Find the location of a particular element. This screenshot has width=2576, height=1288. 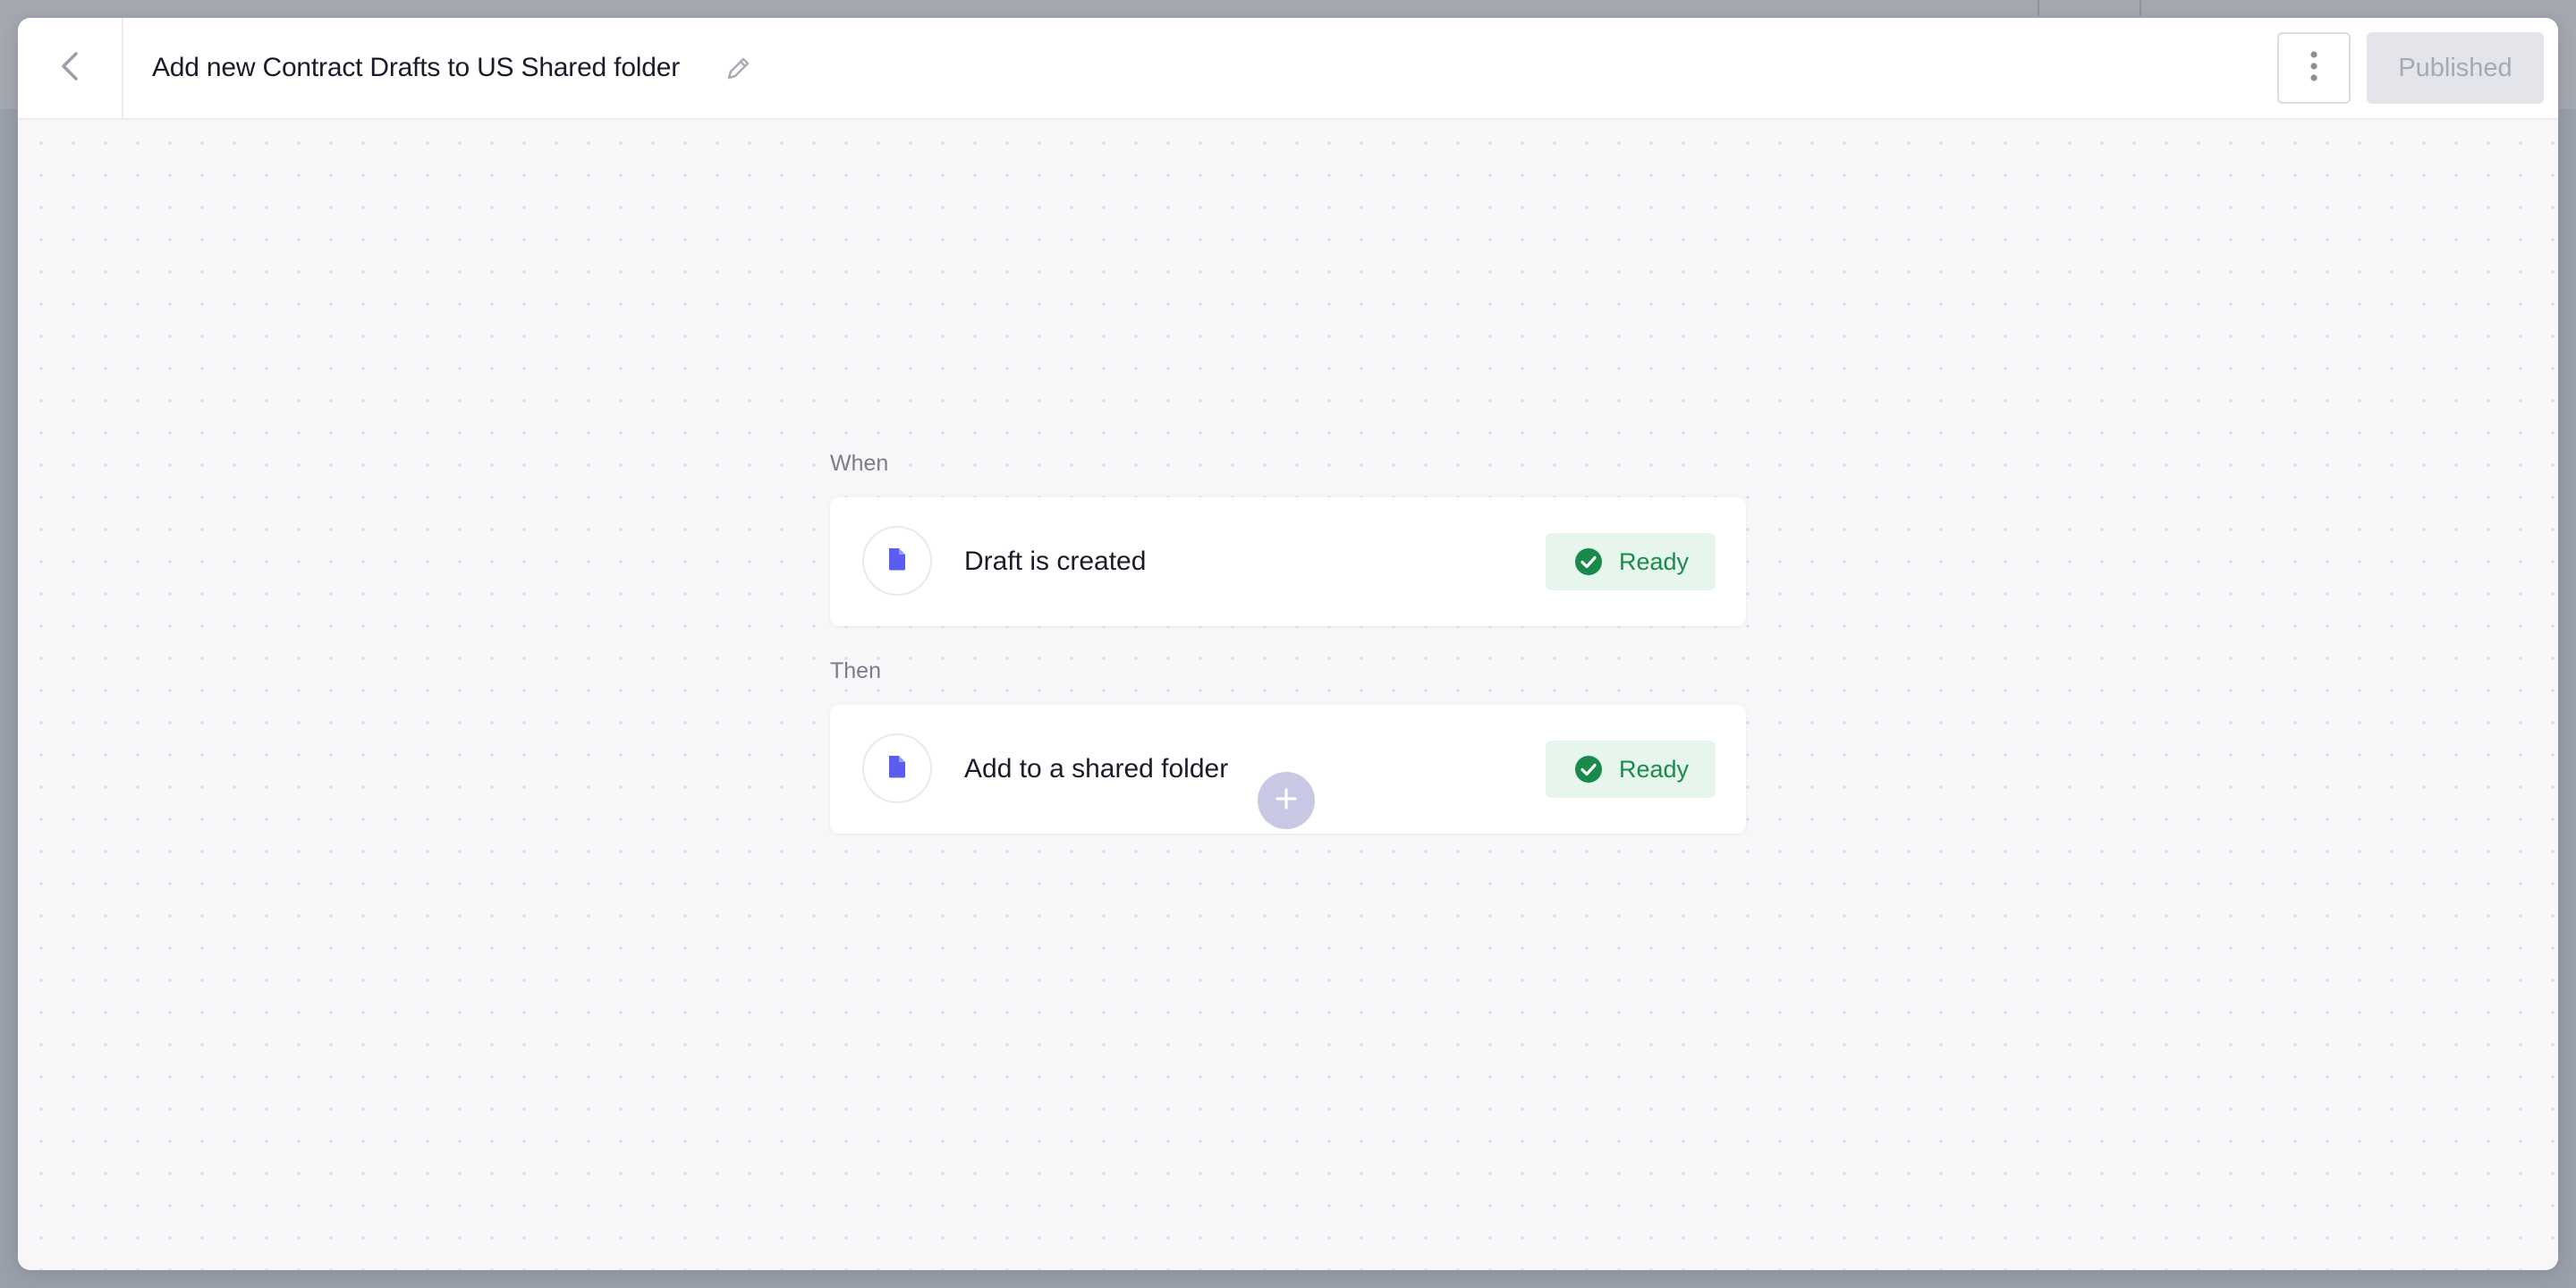

trigger-section-label: When is located at coordinates (859, 463).